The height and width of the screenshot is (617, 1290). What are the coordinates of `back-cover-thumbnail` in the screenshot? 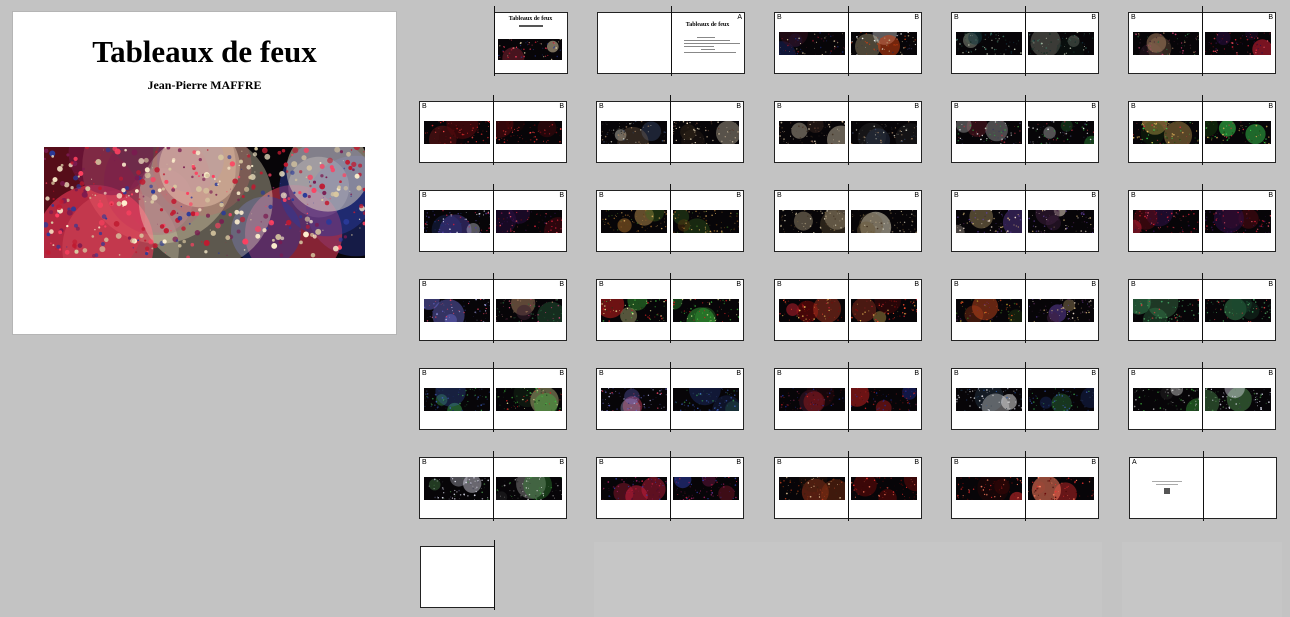 It's located at (457, 577).